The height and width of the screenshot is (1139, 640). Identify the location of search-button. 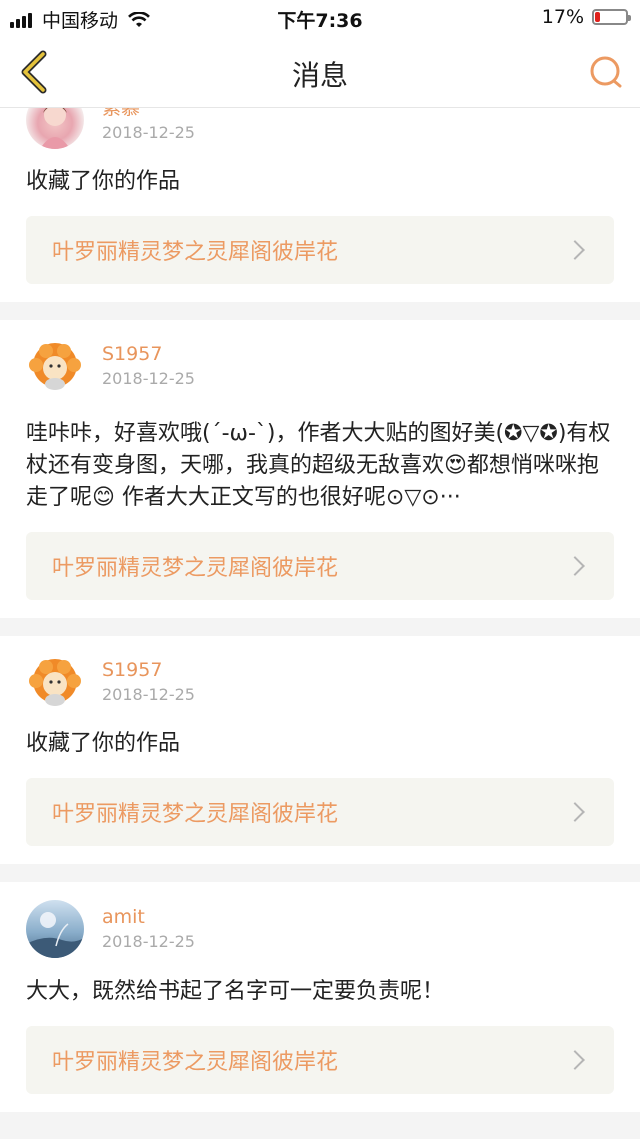
(606, 72).